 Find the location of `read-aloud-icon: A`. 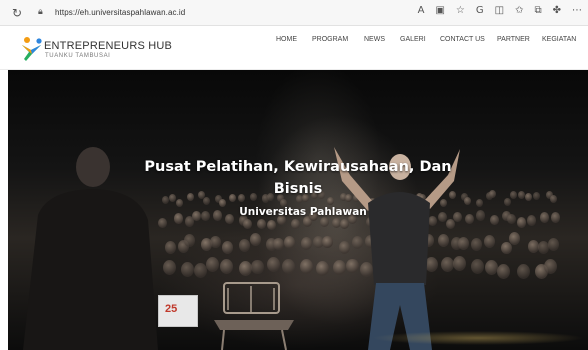

read-aloud-icon: A is located at coordinates (421, 10).